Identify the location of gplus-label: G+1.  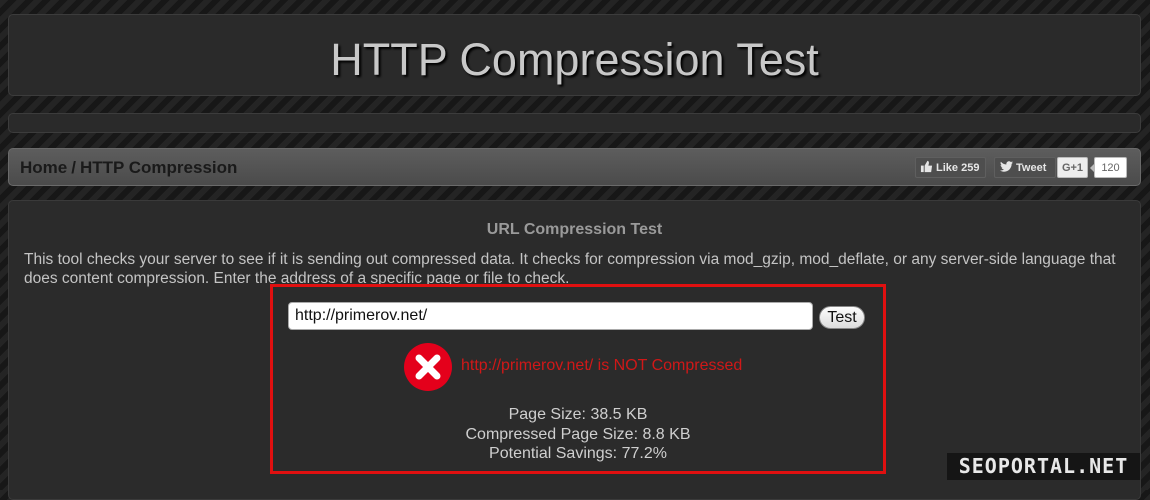
(1072, 168).